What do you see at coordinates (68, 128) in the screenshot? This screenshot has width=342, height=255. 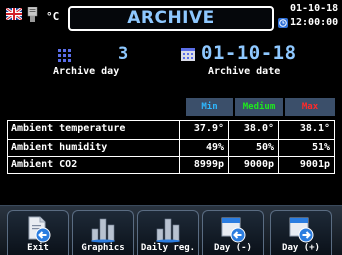 I see `row-label: Ambient temperature` at bounding box center [68, 128].